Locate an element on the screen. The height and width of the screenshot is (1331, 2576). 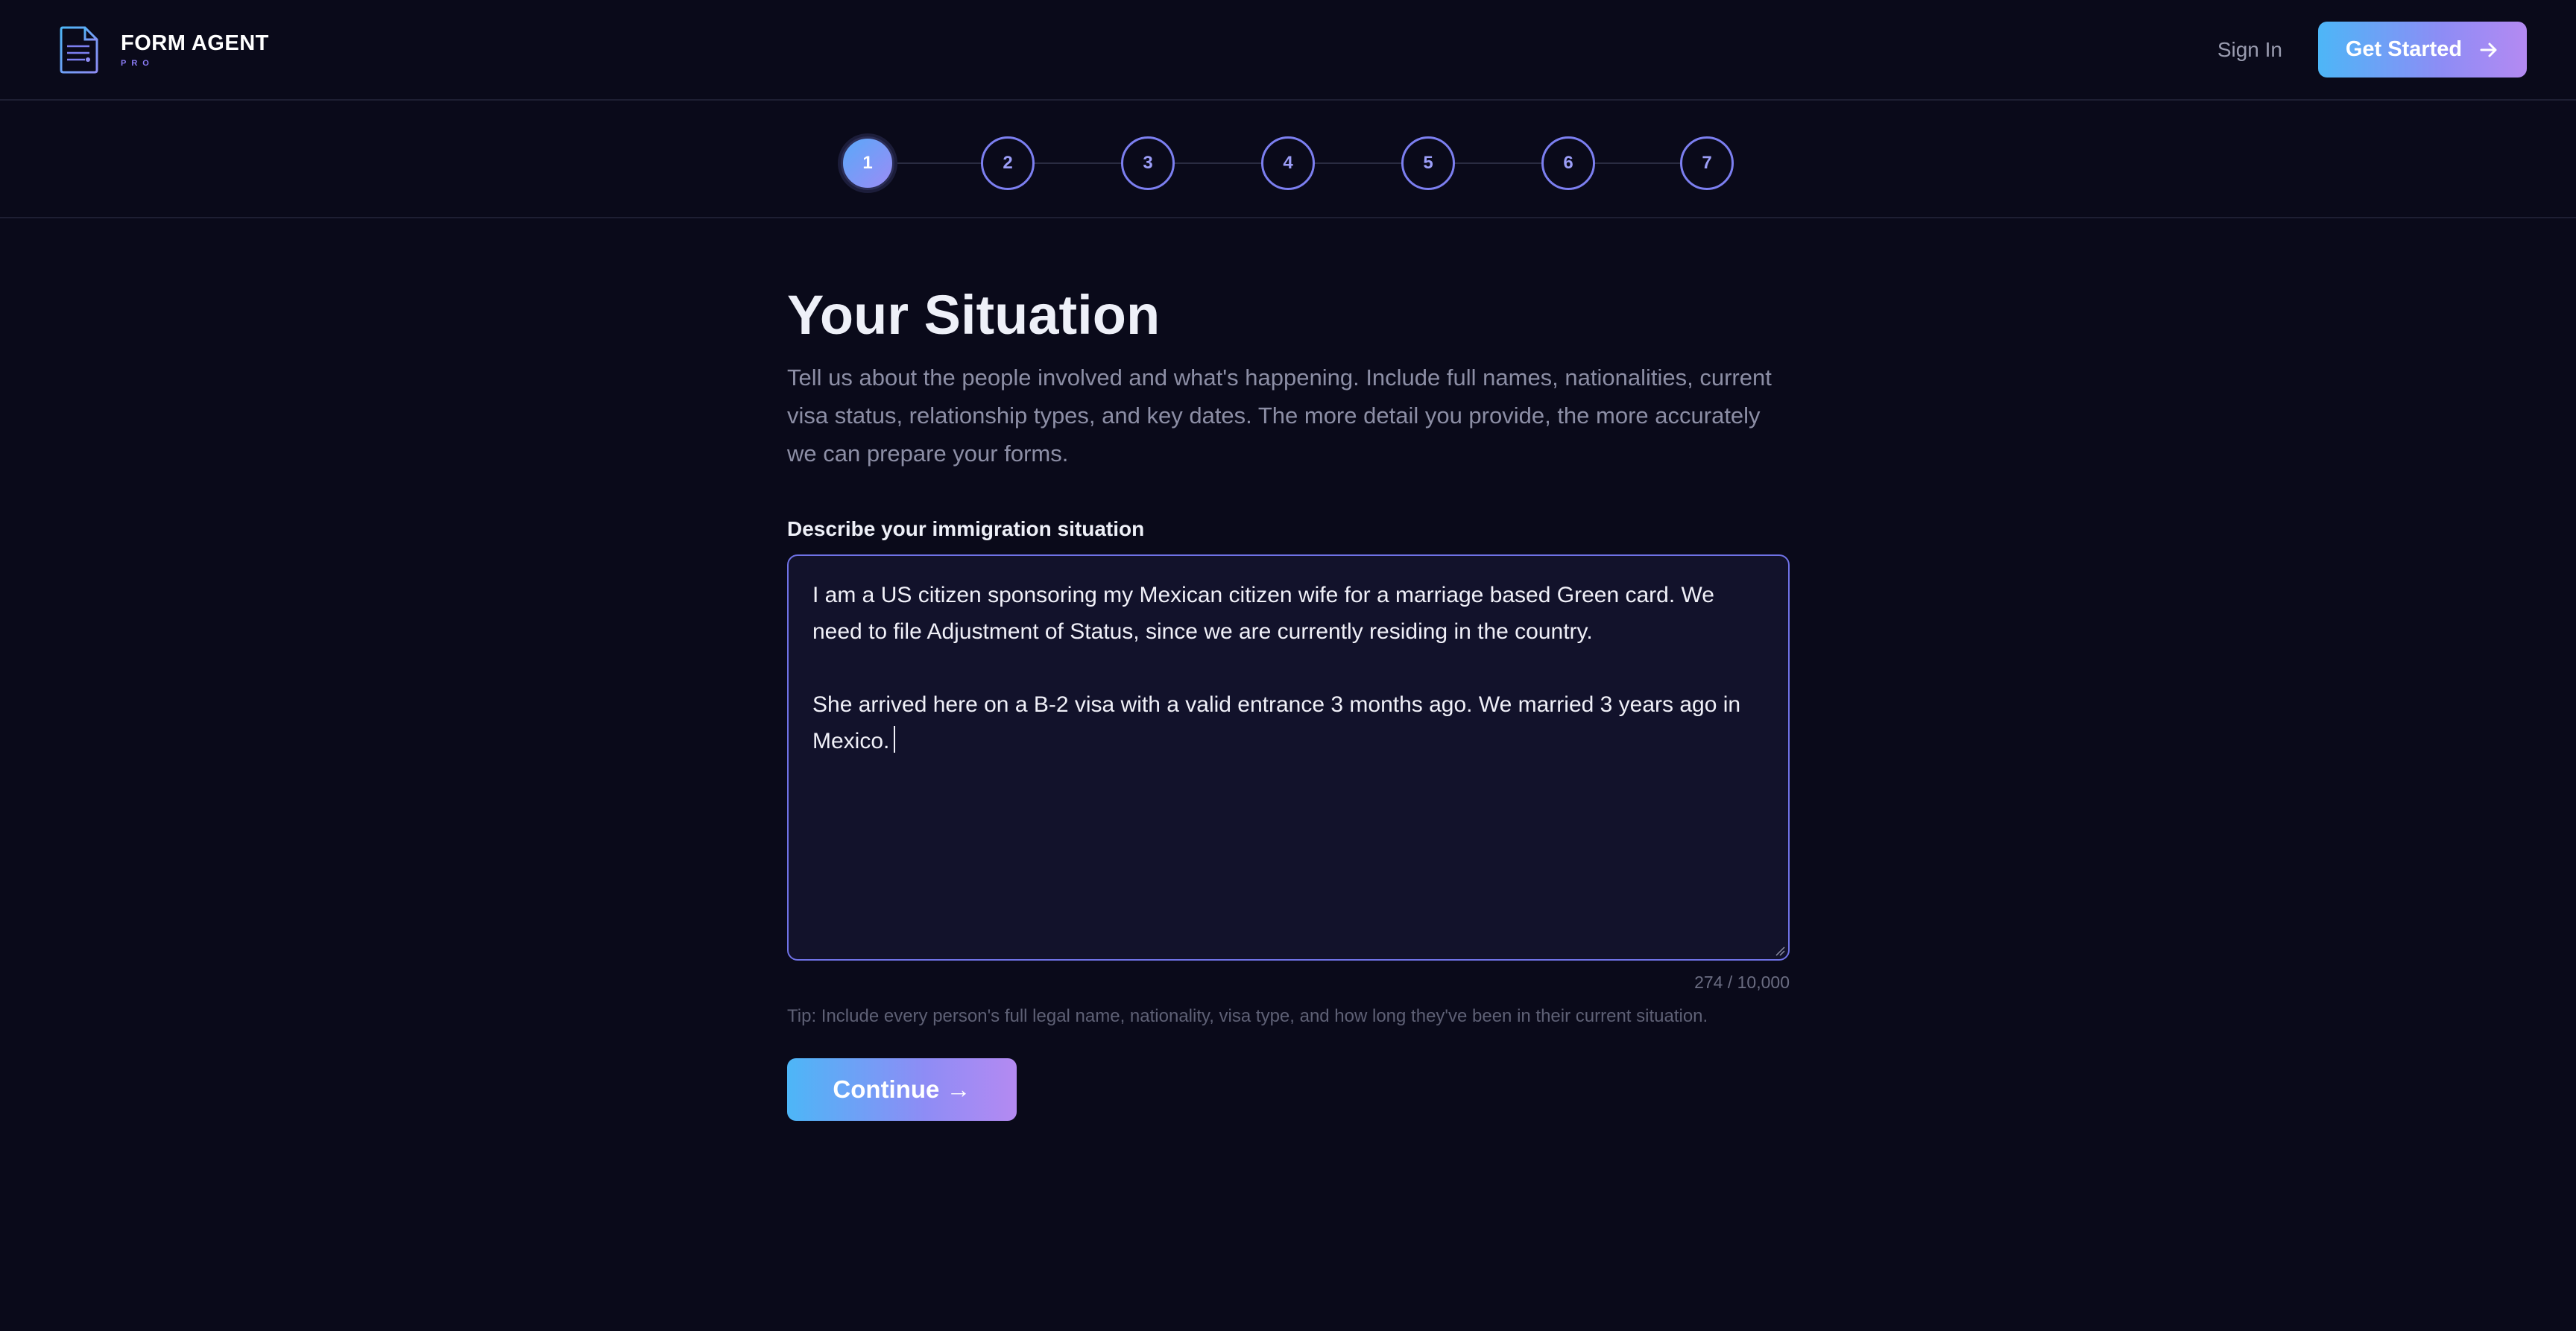
step-1: 1 is located at coordinates (867, 163).